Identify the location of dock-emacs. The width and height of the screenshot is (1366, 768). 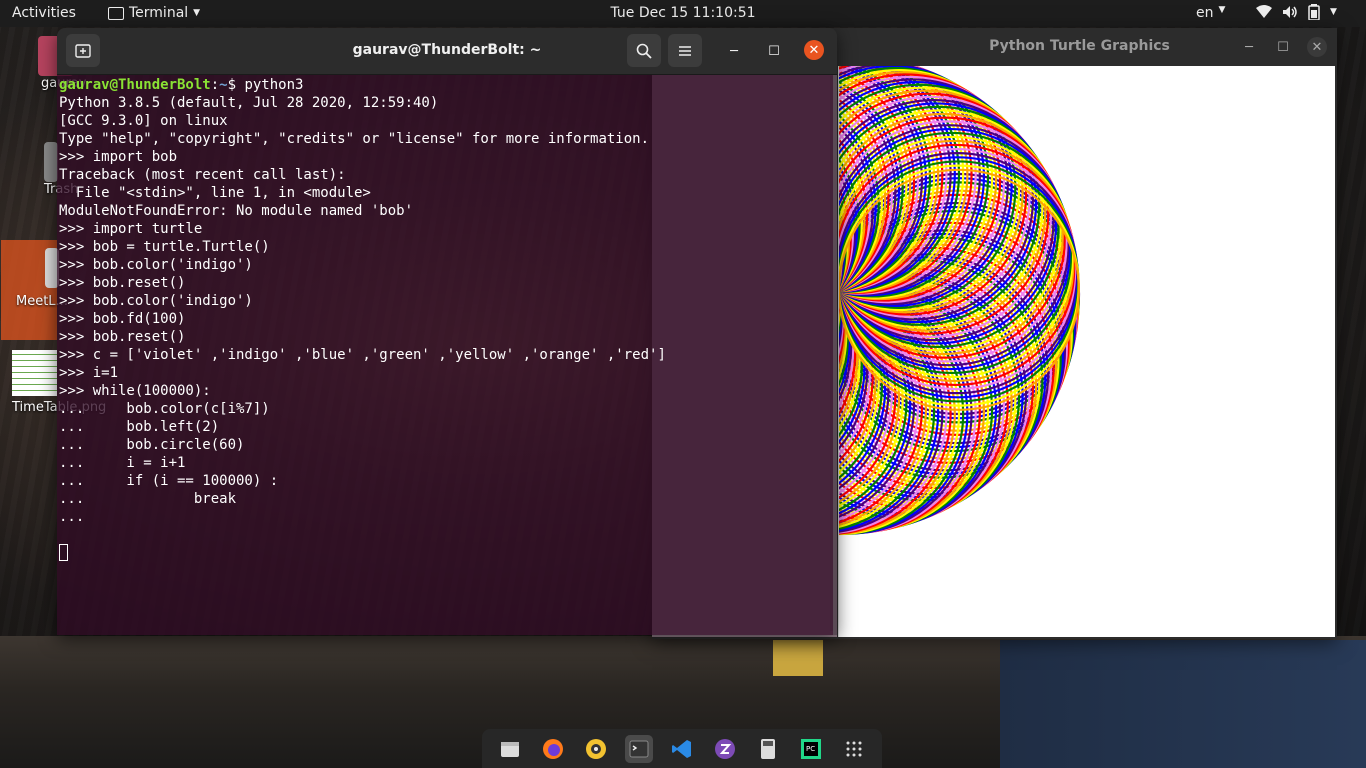
(725, 749).